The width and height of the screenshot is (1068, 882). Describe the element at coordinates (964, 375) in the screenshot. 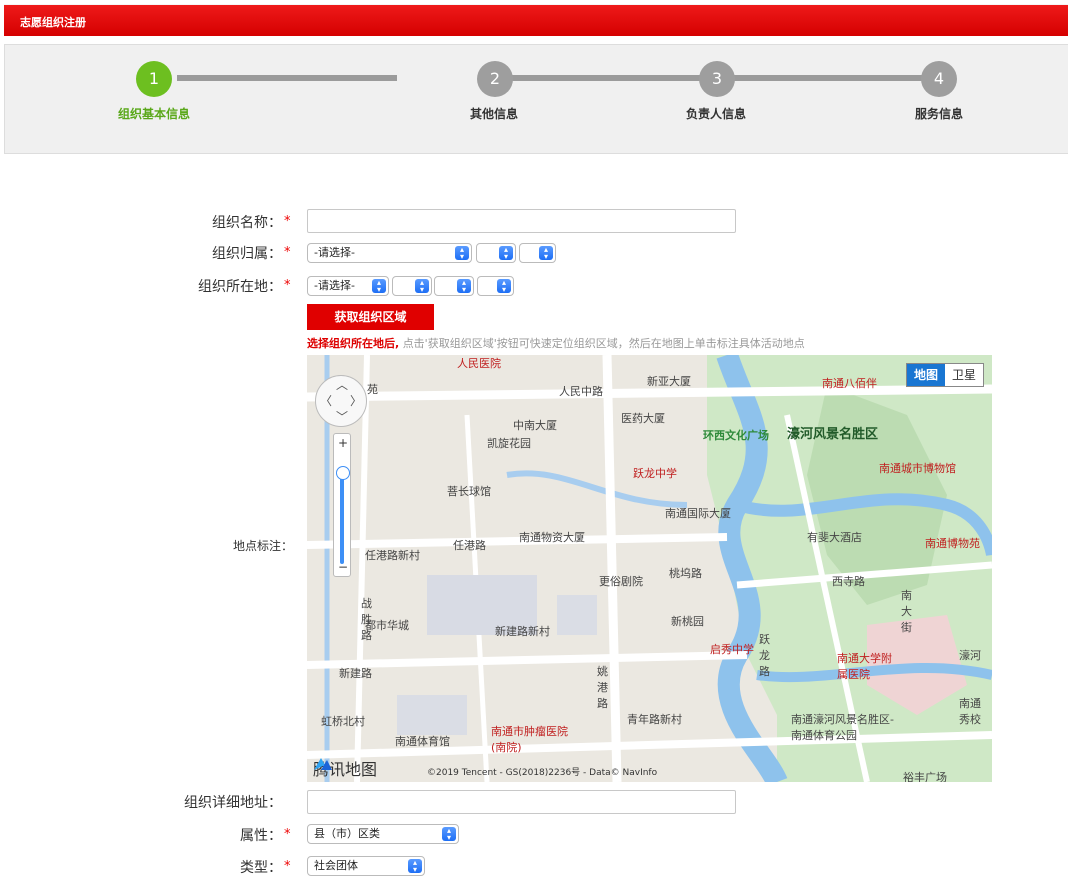

I see `map-type-satellite: 卫星` at that location.